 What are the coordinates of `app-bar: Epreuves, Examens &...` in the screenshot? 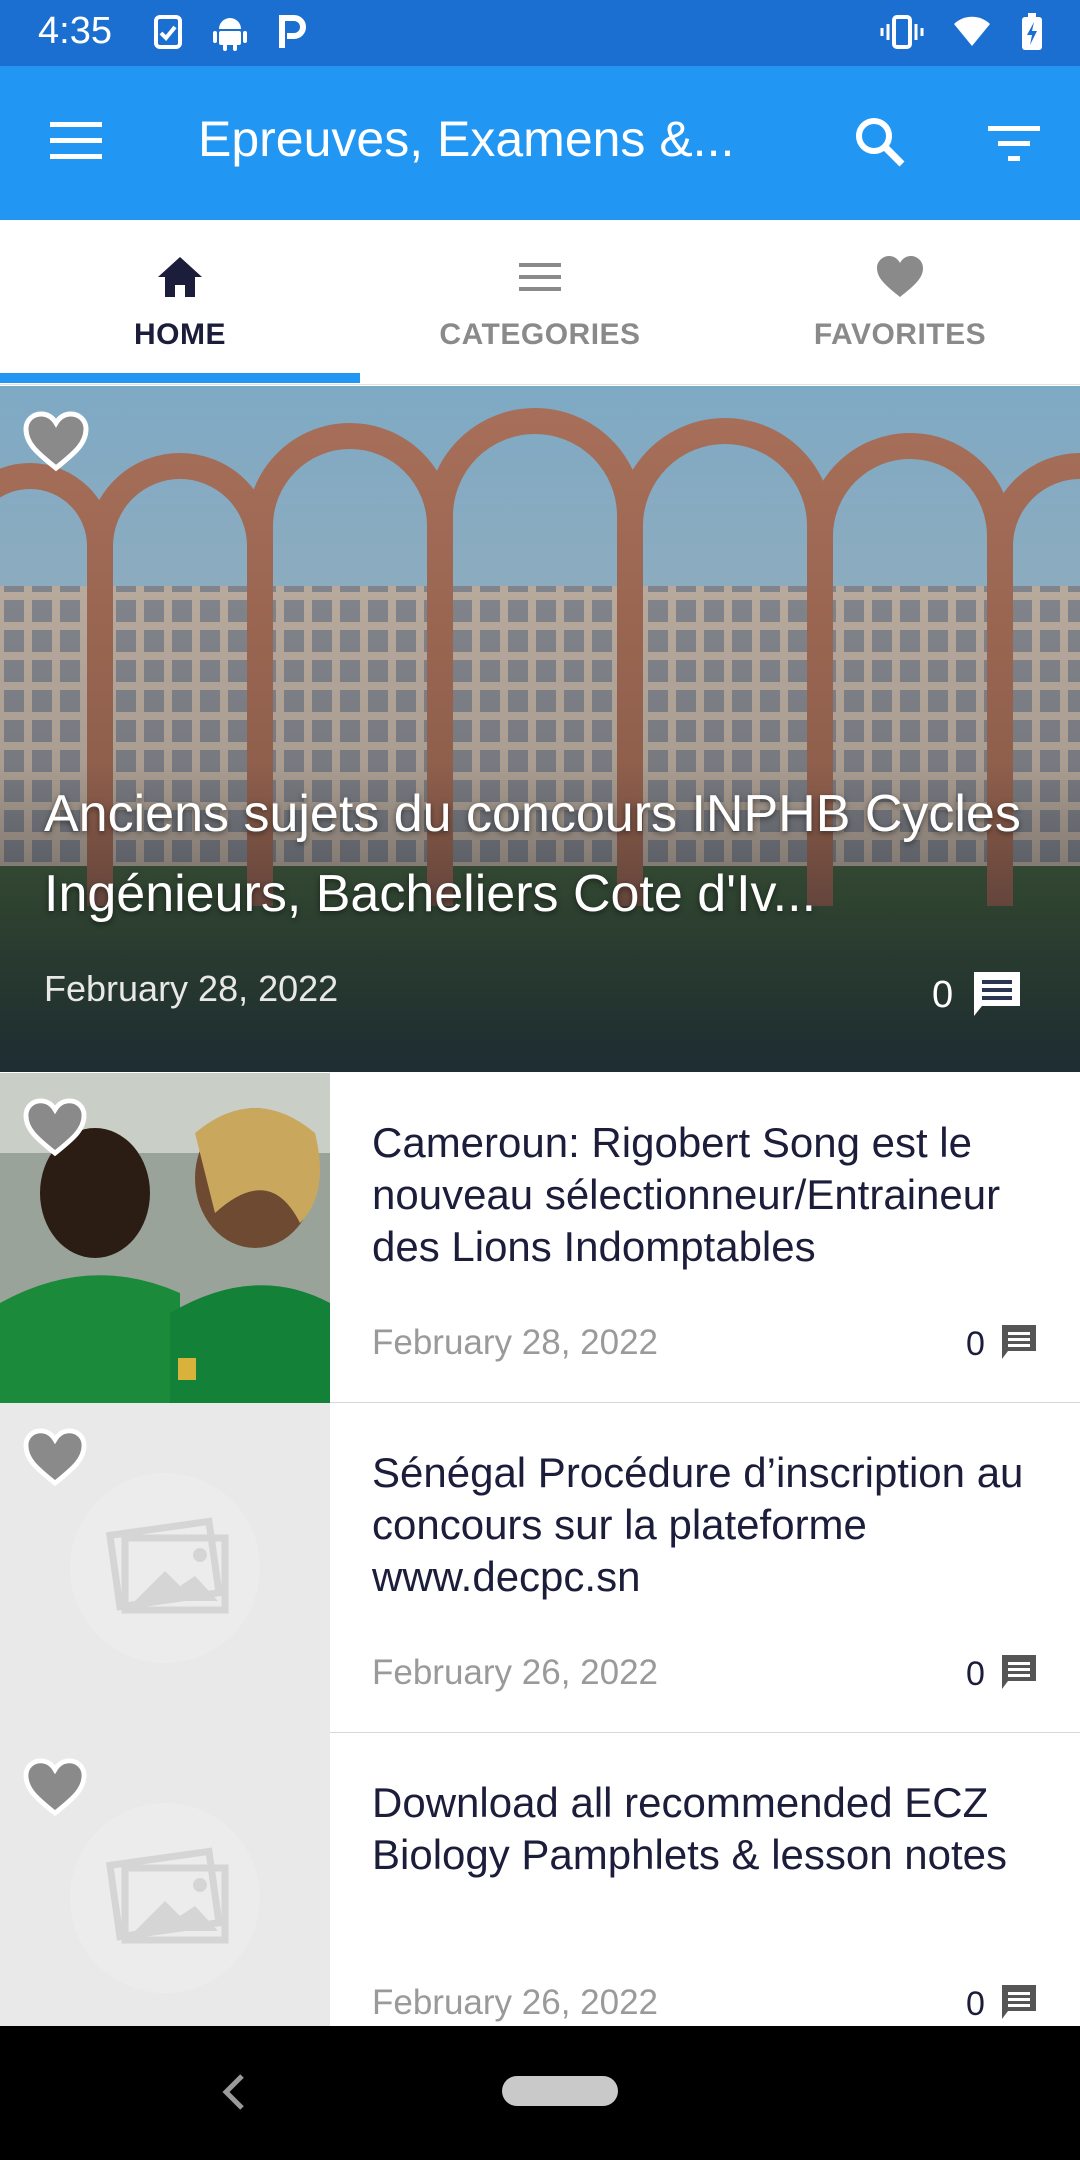 It's located at (540, 143).